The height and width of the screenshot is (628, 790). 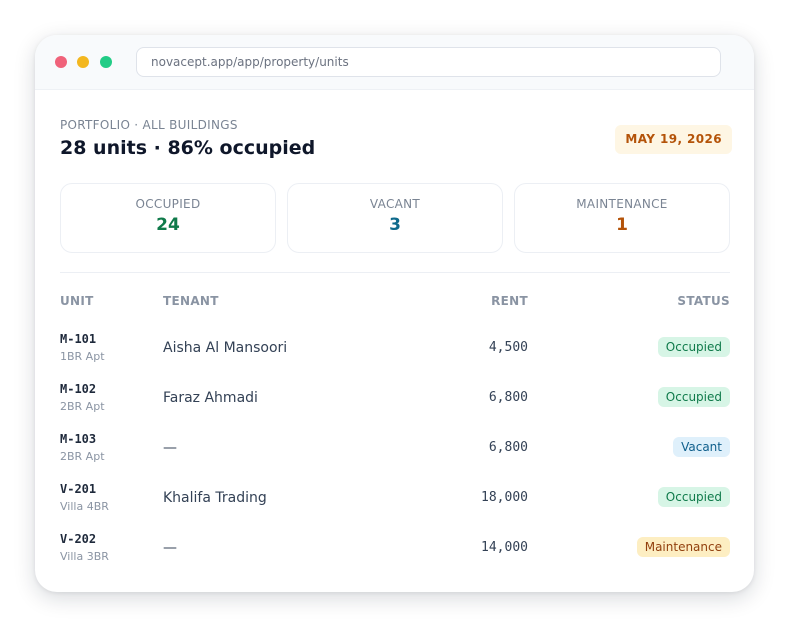 I want to click on column-header-status: STATUS, so click(x=703, y=301).